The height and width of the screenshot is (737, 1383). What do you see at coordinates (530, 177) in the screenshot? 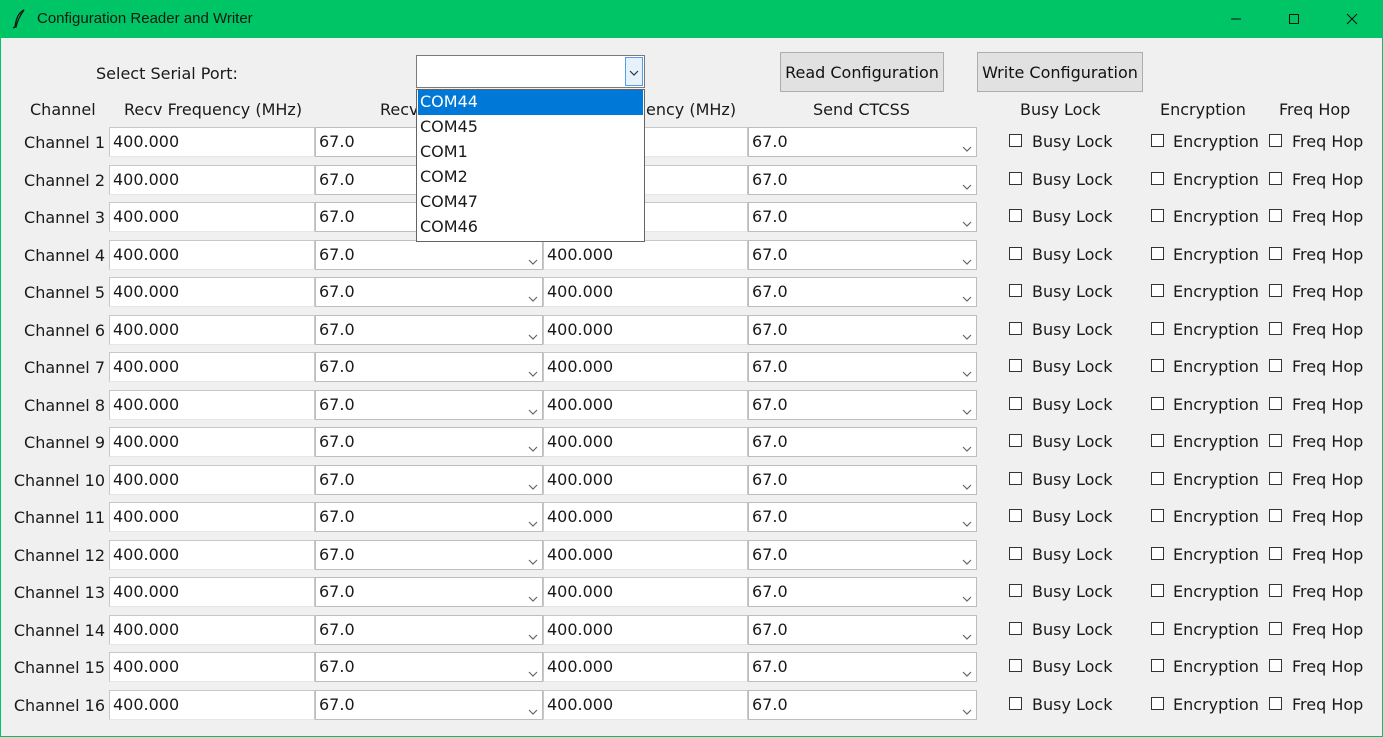
I see `serial-port-option: COM2` at bounding box center [530, 177].